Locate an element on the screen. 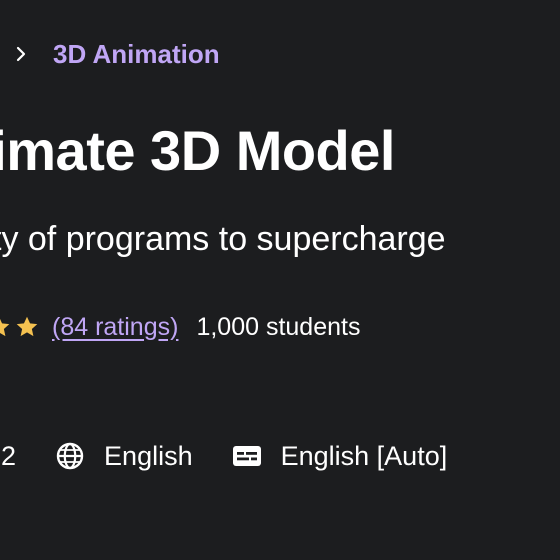 The height and width of the screenshot is (560, 560). rating-row: (84 ratings) 1,000 students is located at coordinates (180, 327).